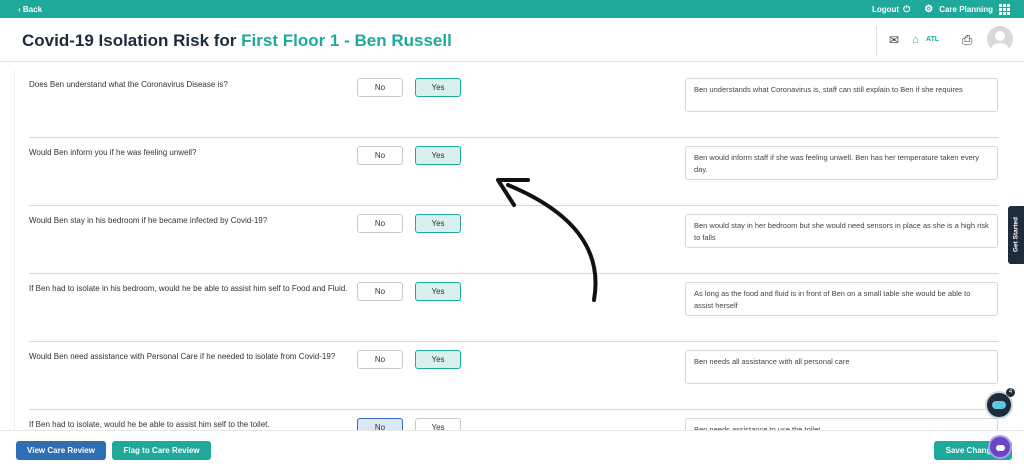 The height and width of the screenshot is (470, 1024). What do you see at coordinates (346, 40) in the screenshot?
I see `resident-name: First Floor 1 - Ben Russell` at bounding box center [346, 40].